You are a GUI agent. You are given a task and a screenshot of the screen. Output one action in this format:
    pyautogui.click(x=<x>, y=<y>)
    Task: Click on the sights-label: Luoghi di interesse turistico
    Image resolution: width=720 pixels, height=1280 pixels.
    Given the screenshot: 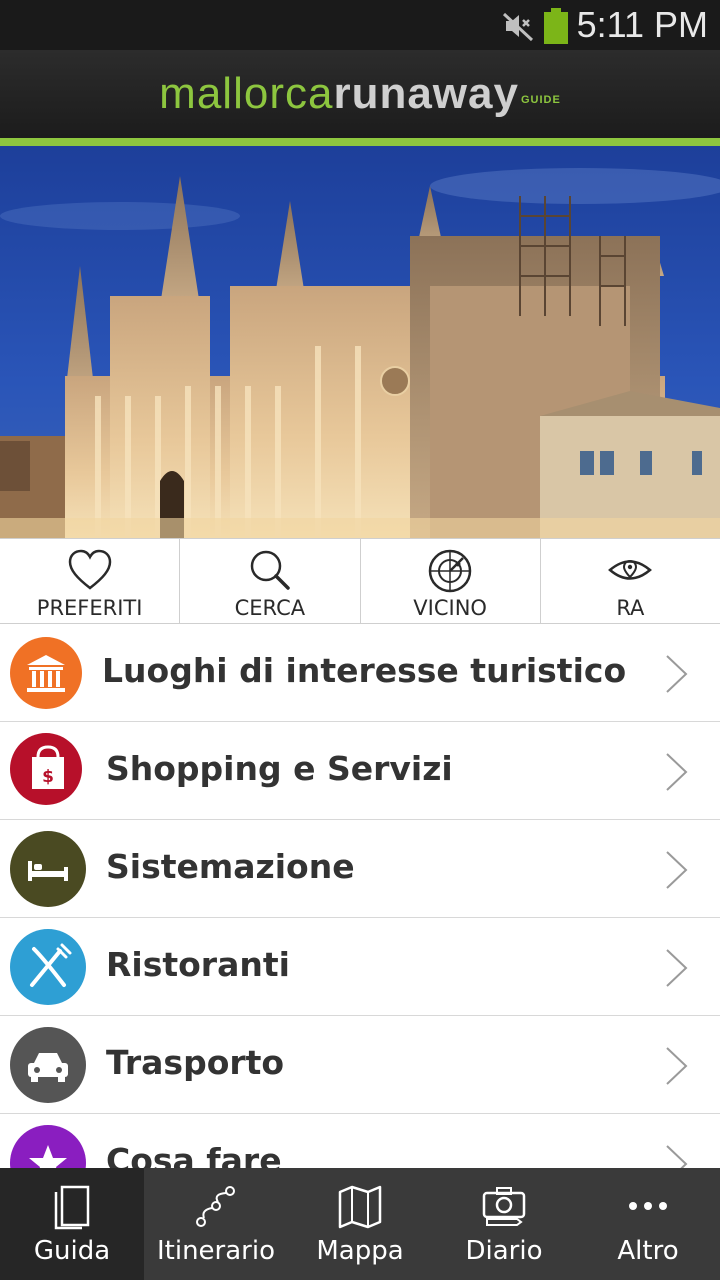 What is the action you would take?
    pyautogui.click(x=364, y=670)
    